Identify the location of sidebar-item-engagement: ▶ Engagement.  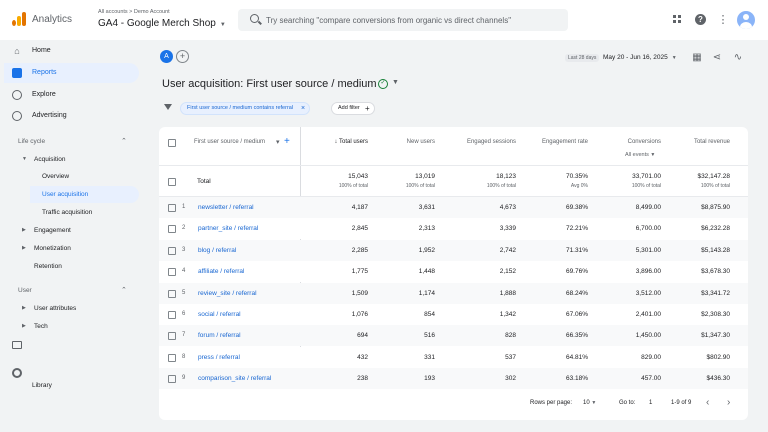
(46, 230).